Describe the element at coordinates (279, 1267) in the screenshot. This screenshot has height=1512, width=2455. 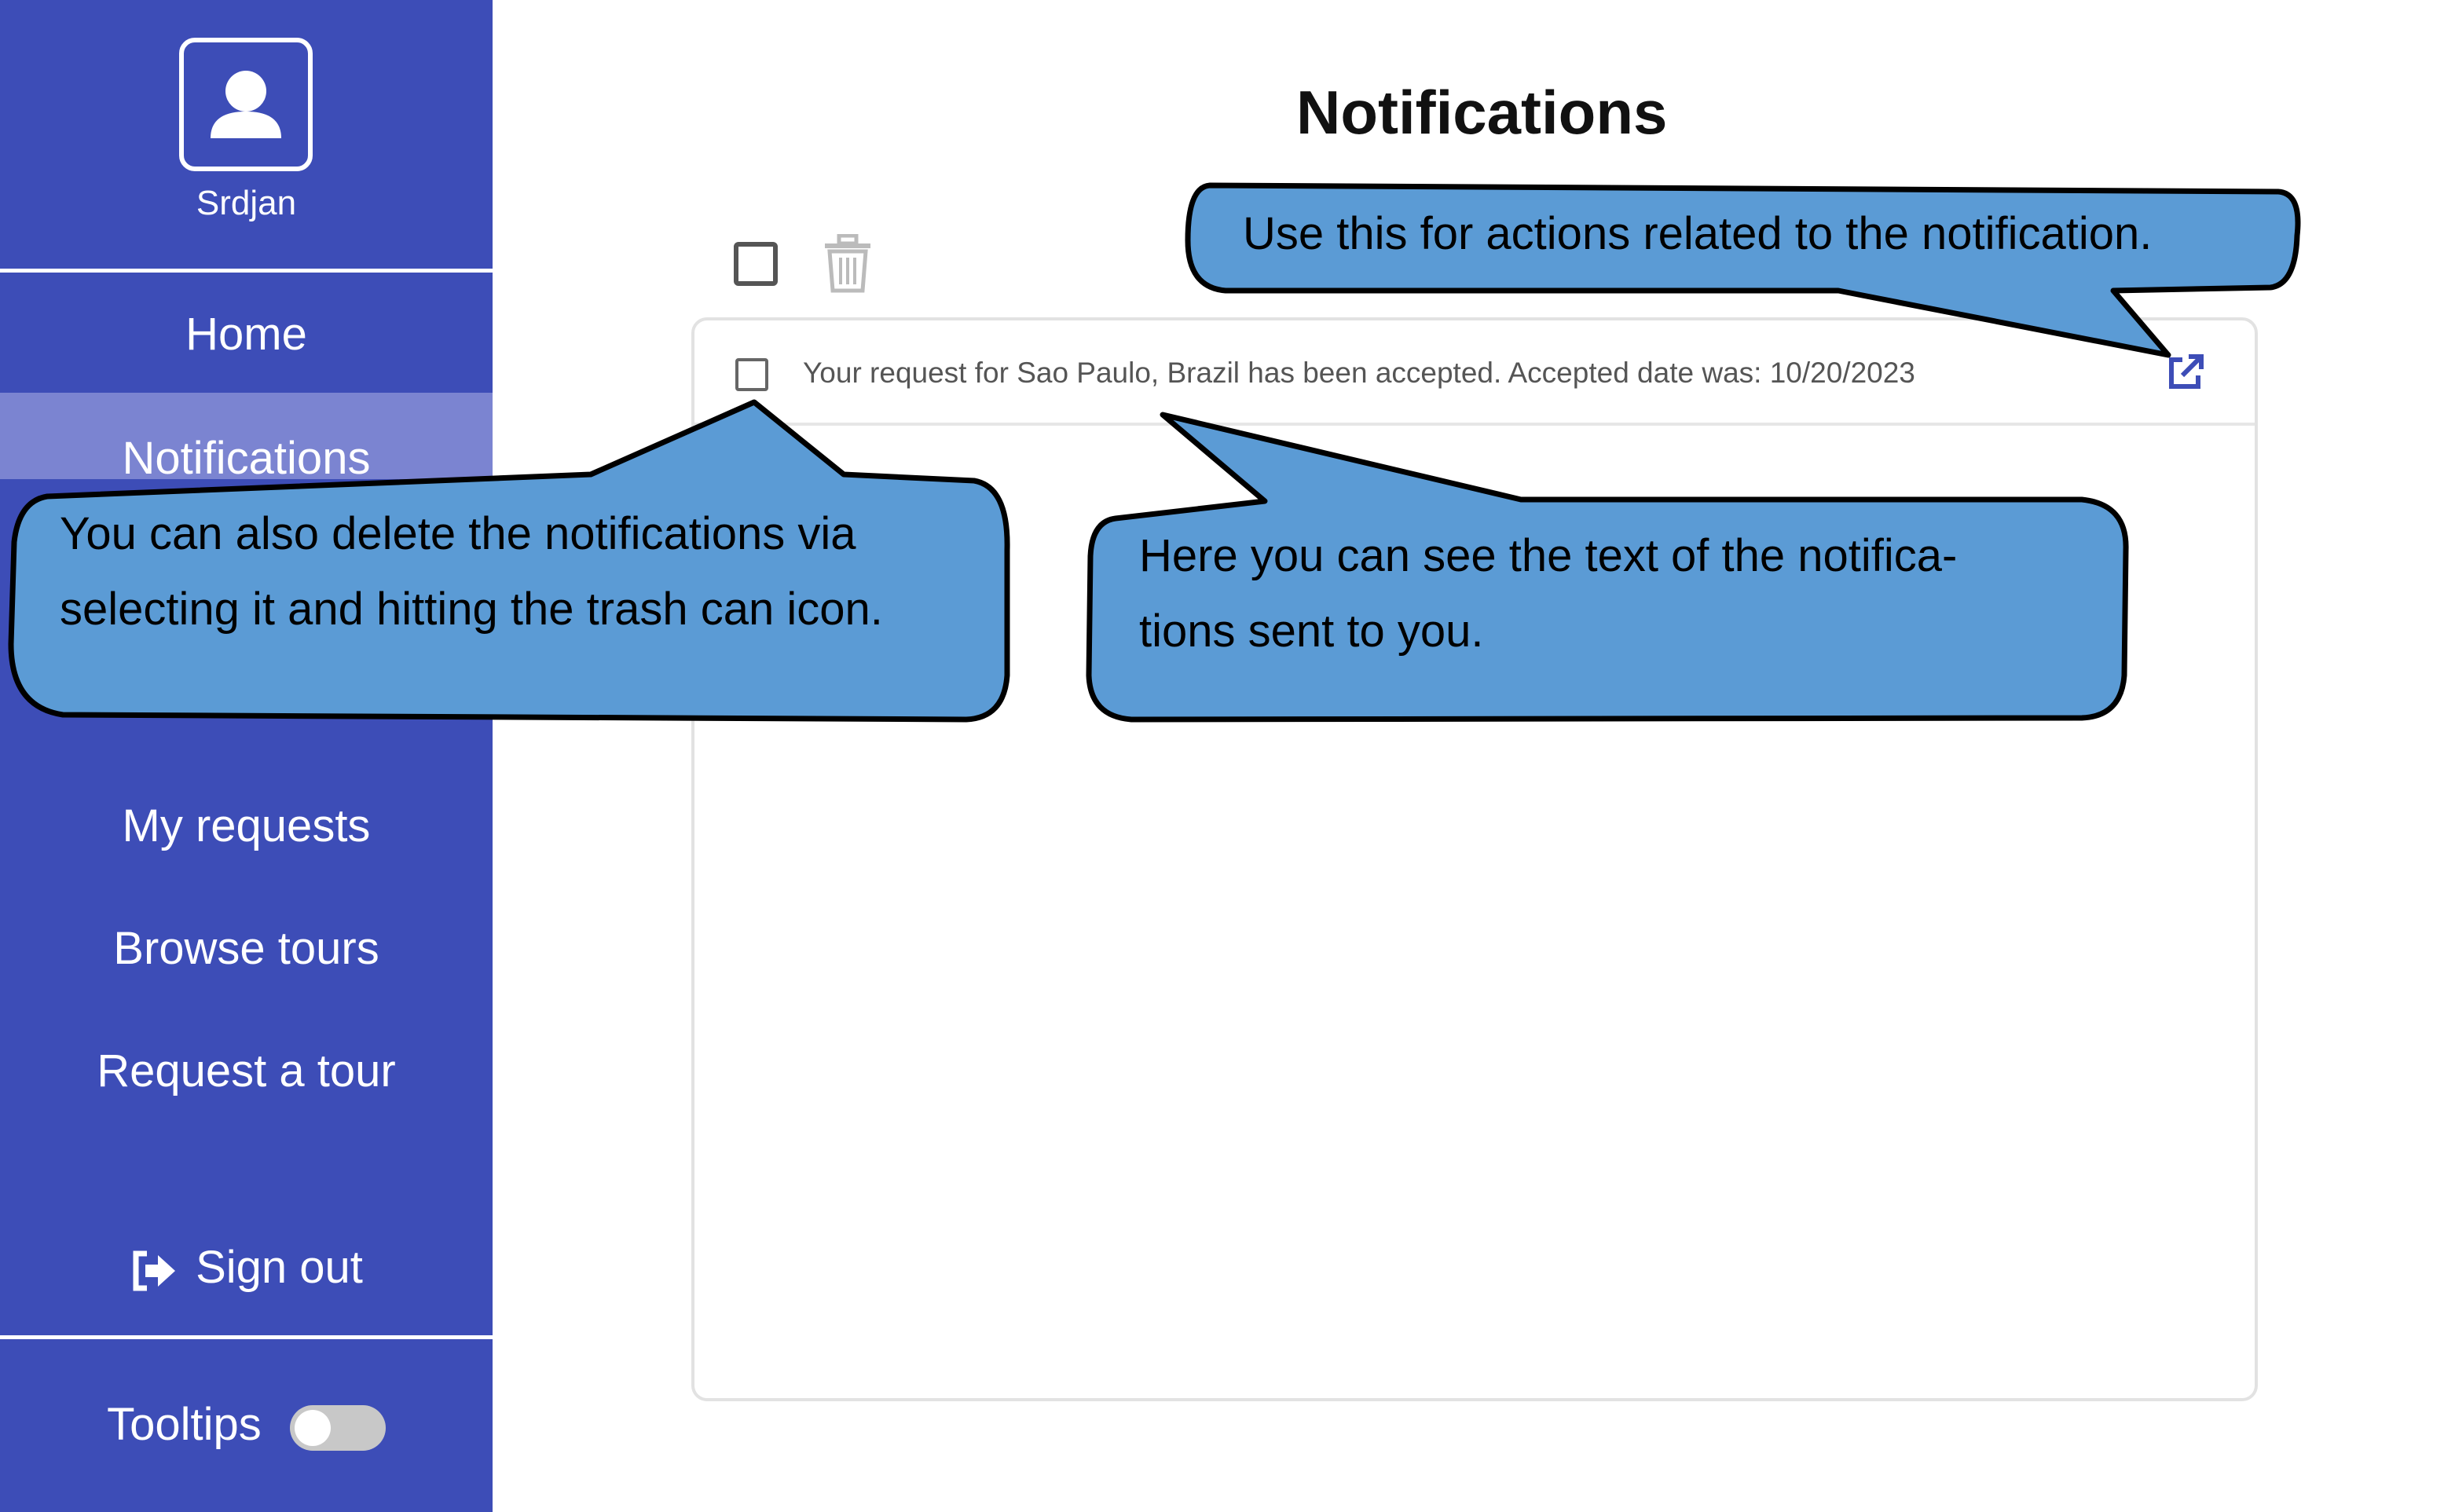
I see `sign-out-label: Sign out` at that location.